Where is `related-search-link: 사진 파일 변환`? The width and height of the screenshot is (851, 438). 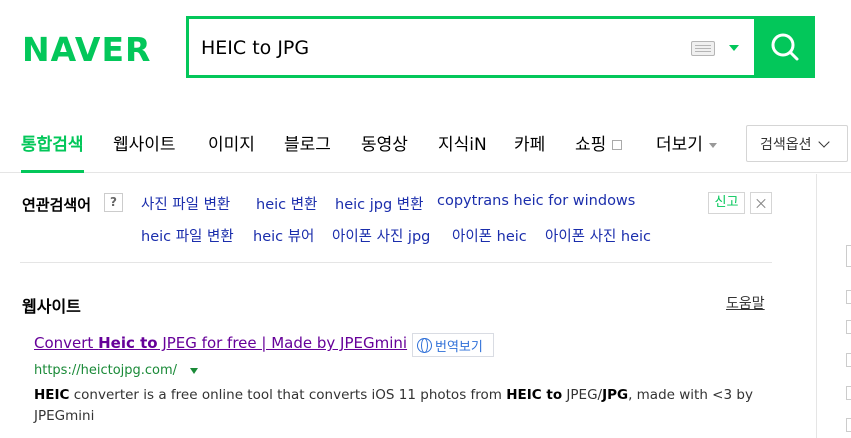 related-search-link: 사진 파일 변환 is located at coordinates (185, 203).